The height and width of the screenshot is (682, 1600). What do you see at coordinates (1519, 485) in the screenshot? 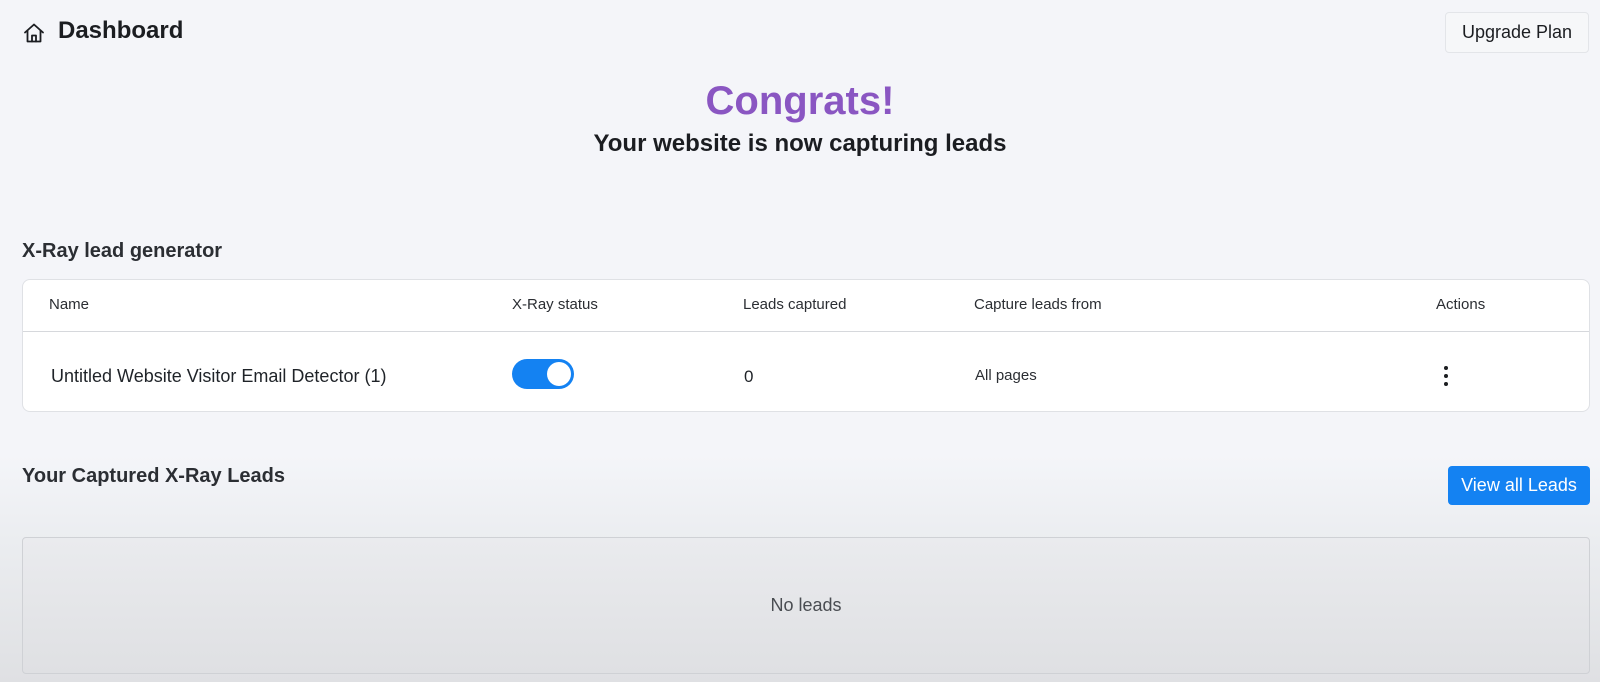
I see `view-all-leads-button: View all Leads` at bounding box center [1519, 485].